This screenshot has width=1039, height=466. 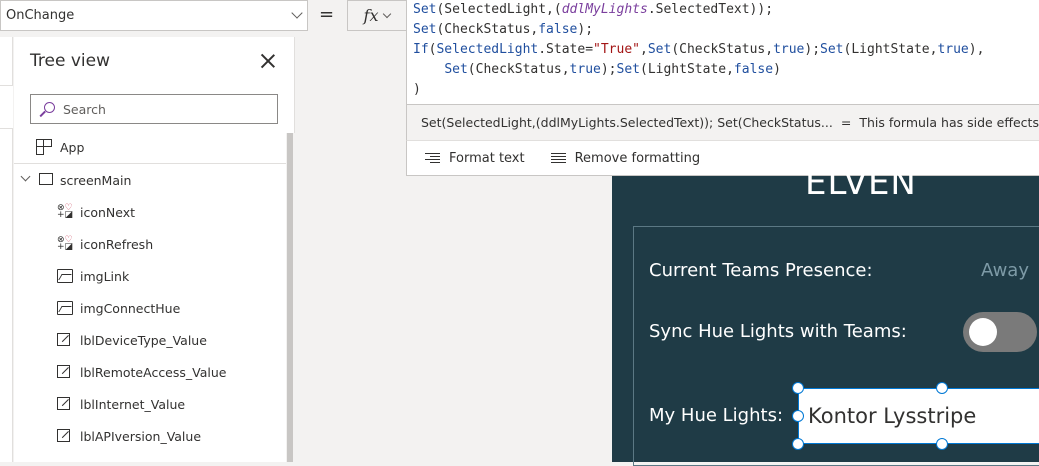 What do you see at coordinates (716, 415) in the screenshot?
I see `lights-label: My Hue Lights:` at bounding box center [716, 415].